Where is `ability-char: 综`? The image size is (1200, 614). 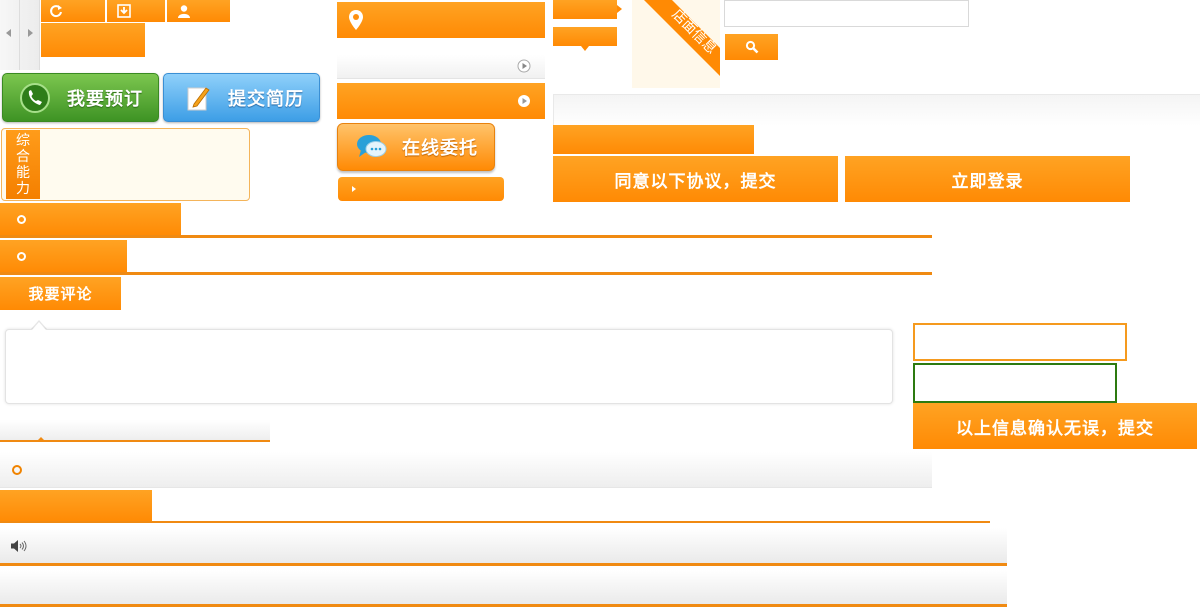
ability-char: 综 is located at coordinates (23, 140).